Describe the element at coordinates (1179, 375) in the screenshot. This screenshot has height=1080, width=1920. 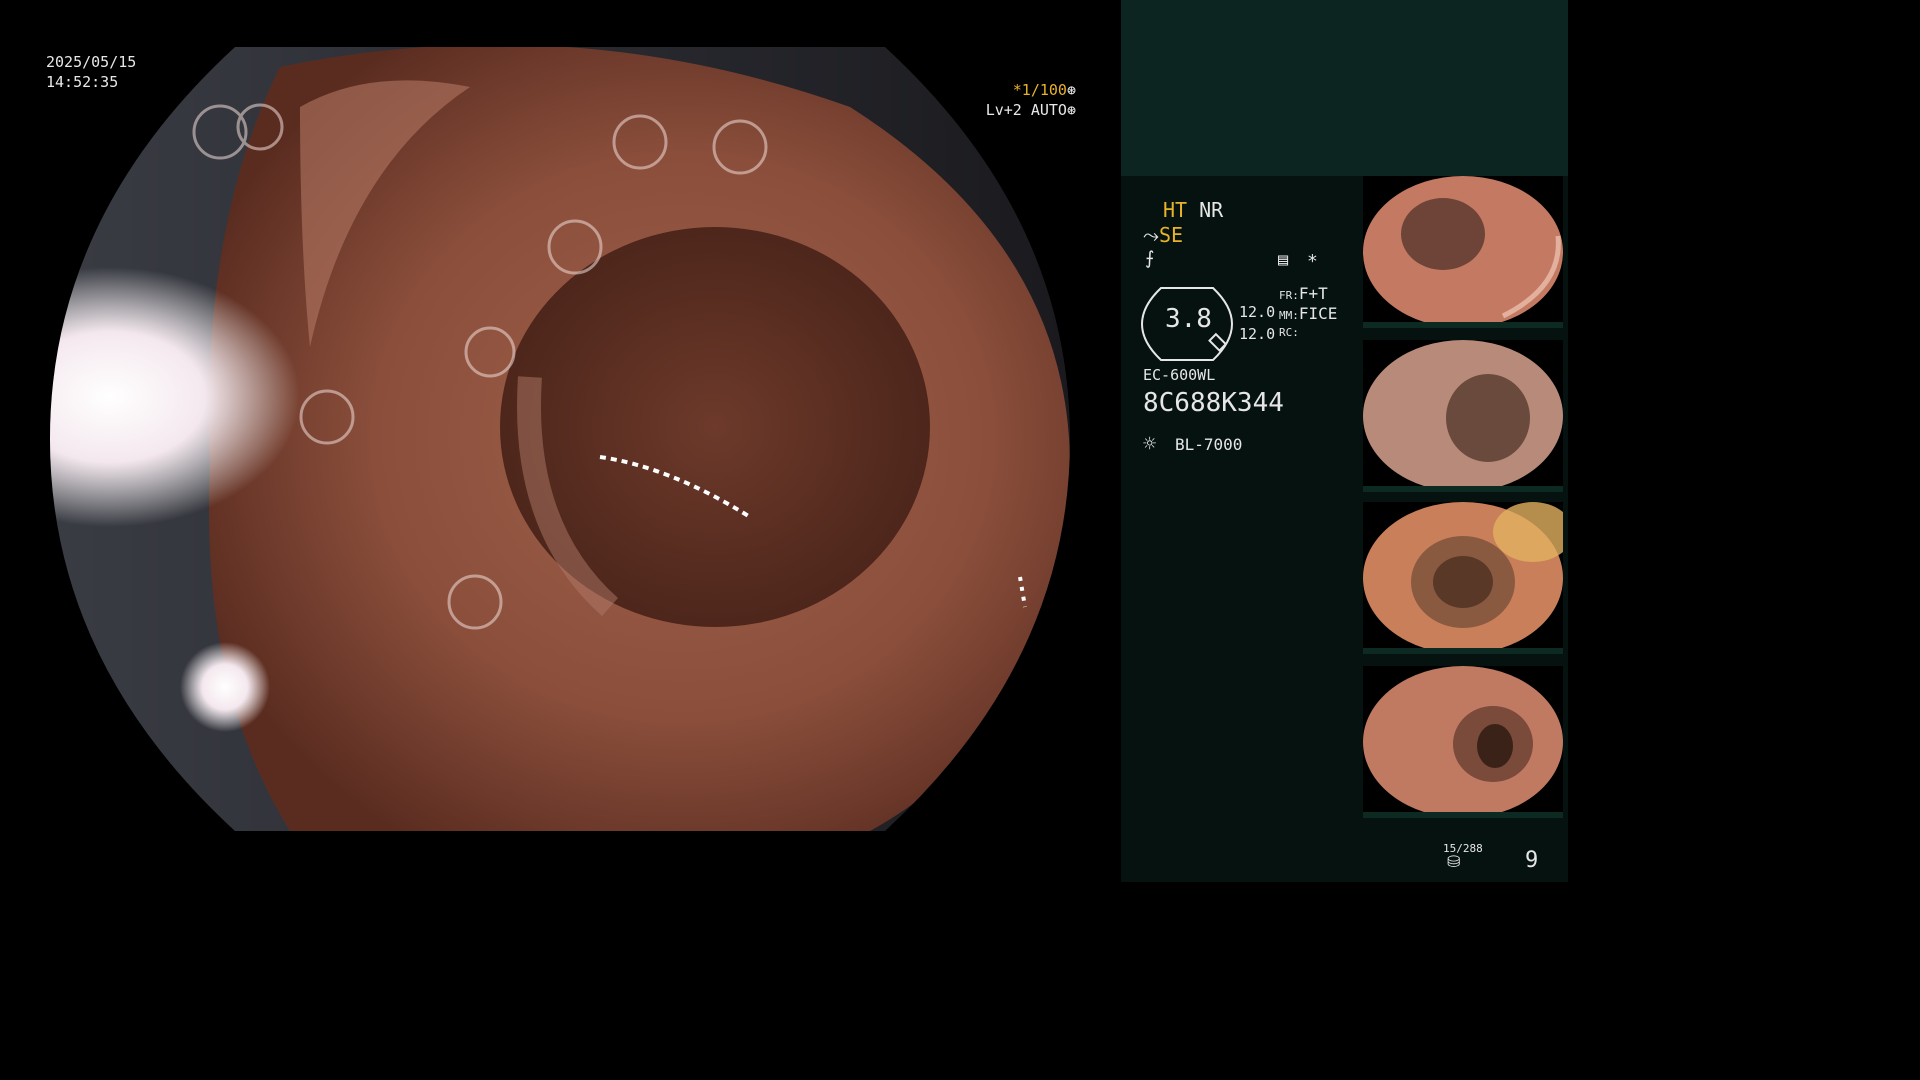
I see `scope-model: EC-600WL` at that location.